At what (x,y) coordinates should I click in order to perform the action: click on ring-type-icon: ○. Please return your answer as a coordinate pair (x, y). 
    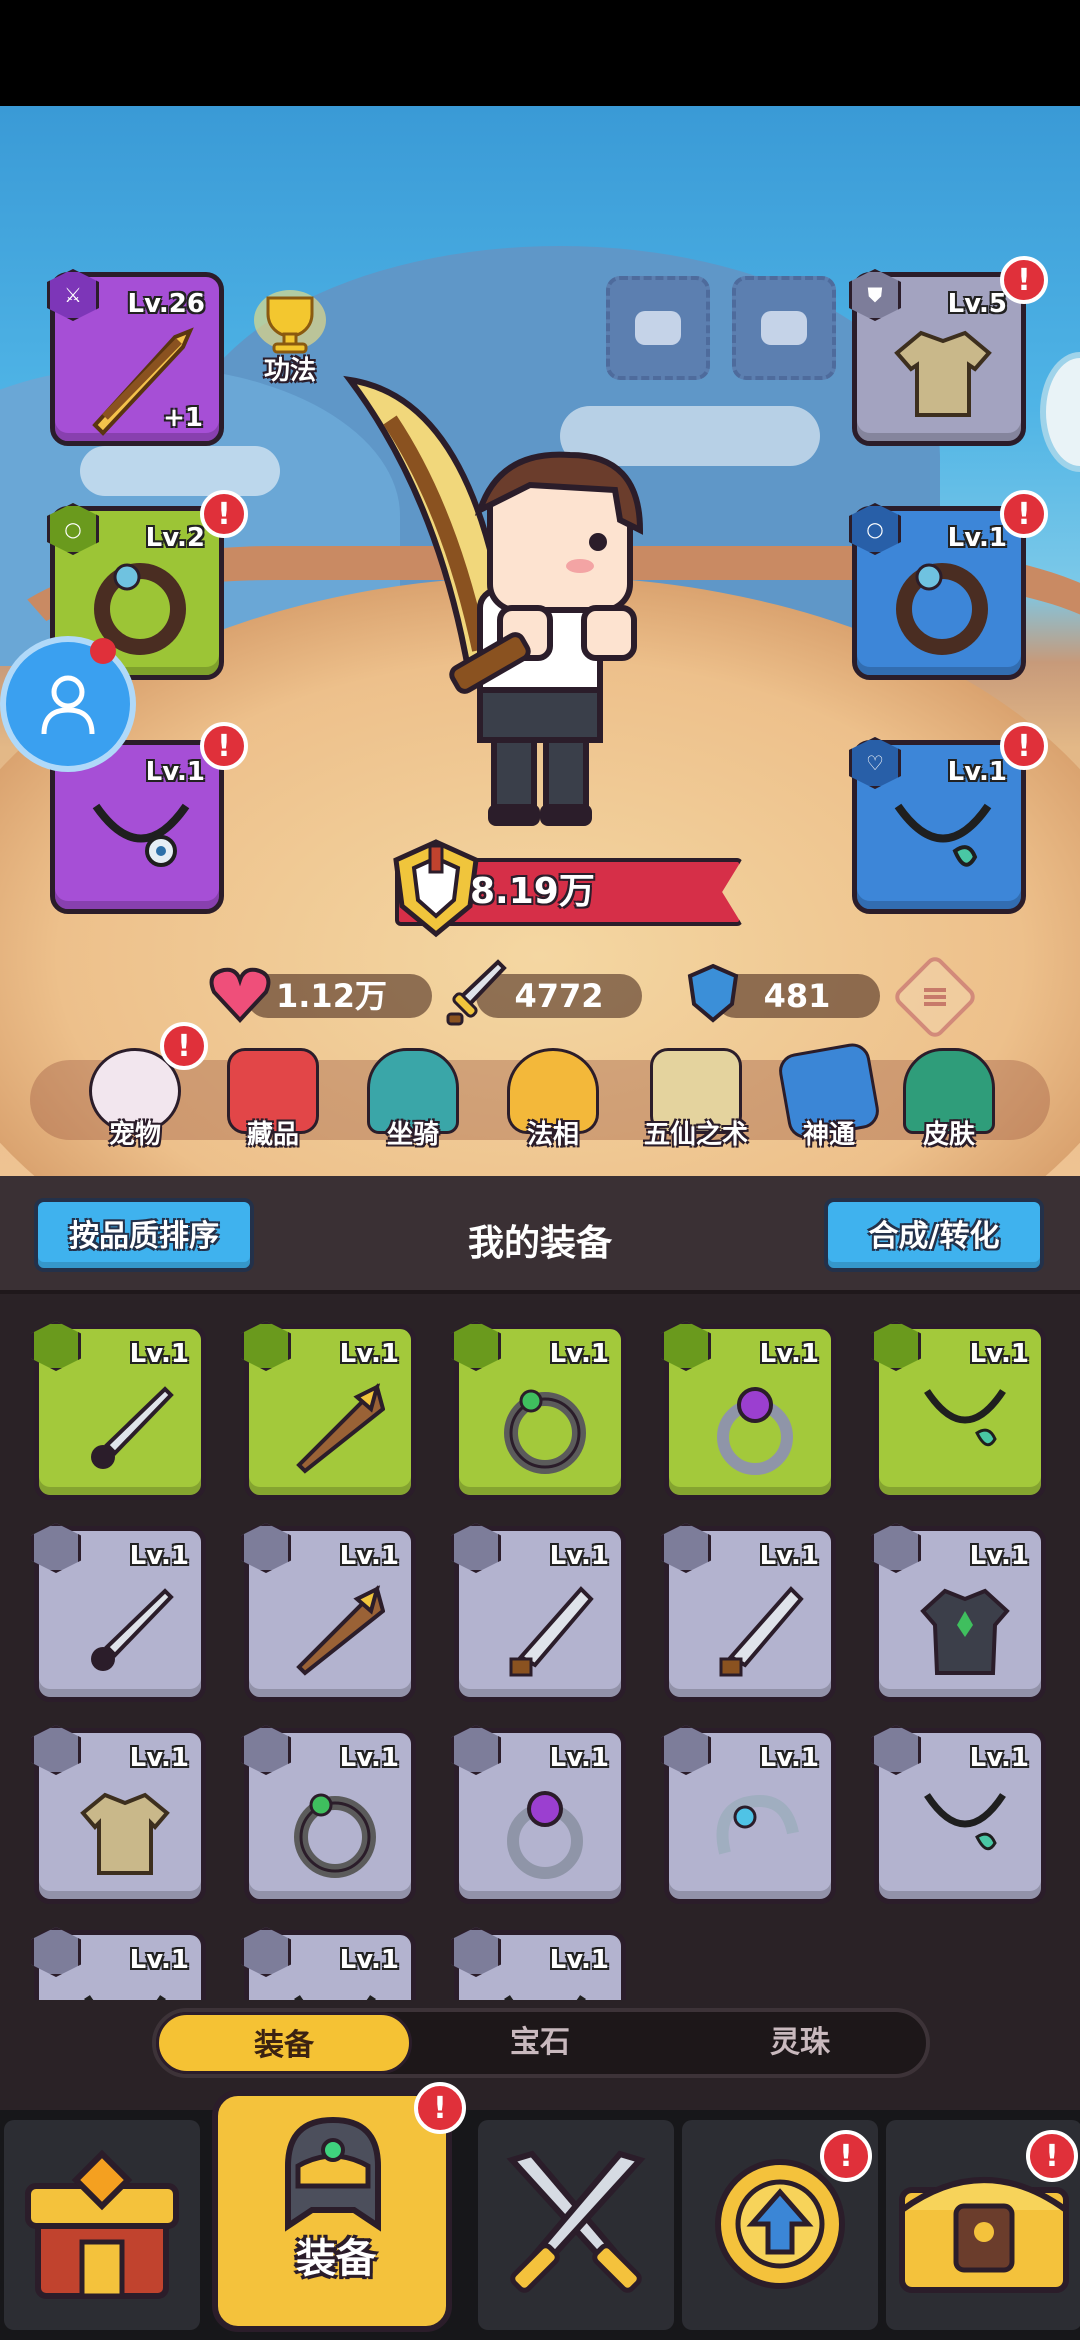
    Looking at the image, I should click on (875, 529).